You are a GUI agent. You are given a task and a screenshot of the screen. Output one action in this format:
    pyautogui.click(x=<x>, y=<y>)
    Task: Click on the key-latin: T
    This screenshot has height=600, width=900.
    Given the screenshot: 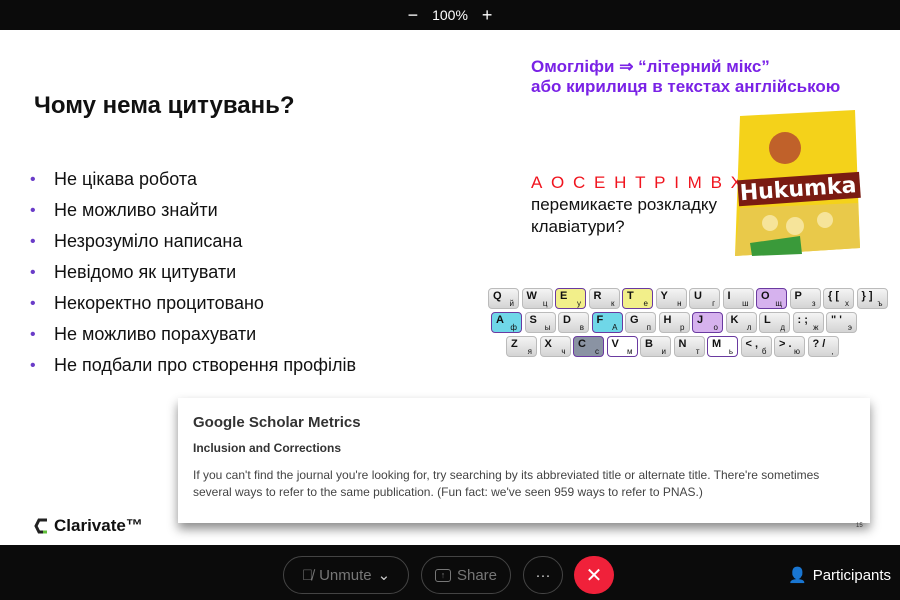 What is the action you would take?
    pyautogui.click(x=630, y=296)
    